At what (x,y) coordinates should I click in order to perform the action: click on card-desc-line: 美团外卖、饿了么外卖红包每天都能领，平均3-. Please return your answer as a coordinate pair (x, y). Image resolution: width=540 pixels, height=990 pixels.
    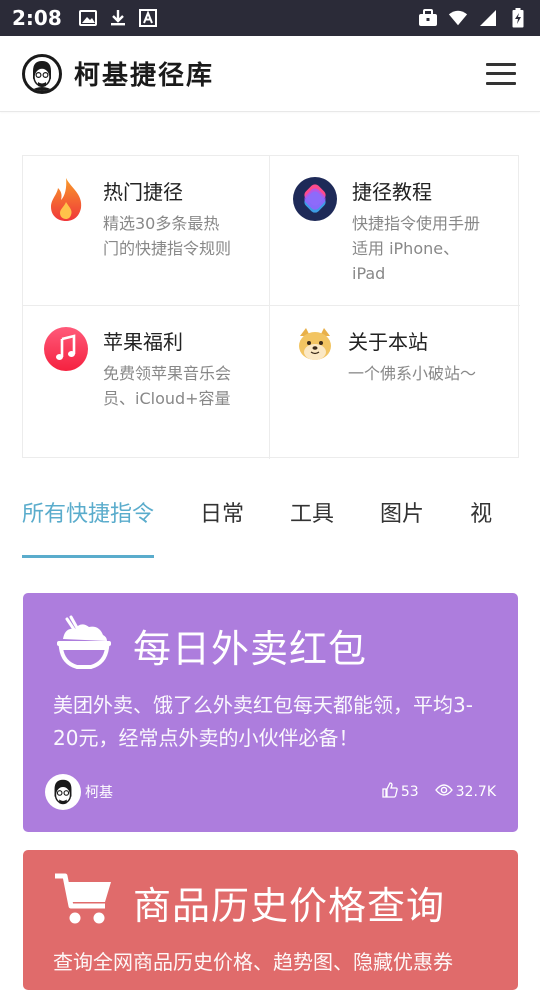
    Looking at the image, I should click on (263, 705).